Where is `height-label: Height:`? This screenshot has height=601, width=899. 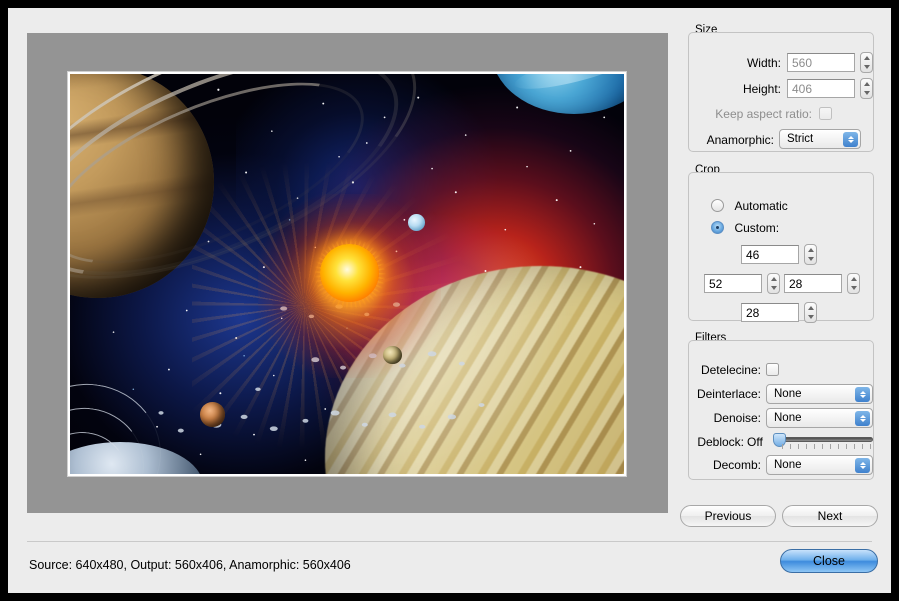
height-label: Height: is located at coordinates (761, 89).